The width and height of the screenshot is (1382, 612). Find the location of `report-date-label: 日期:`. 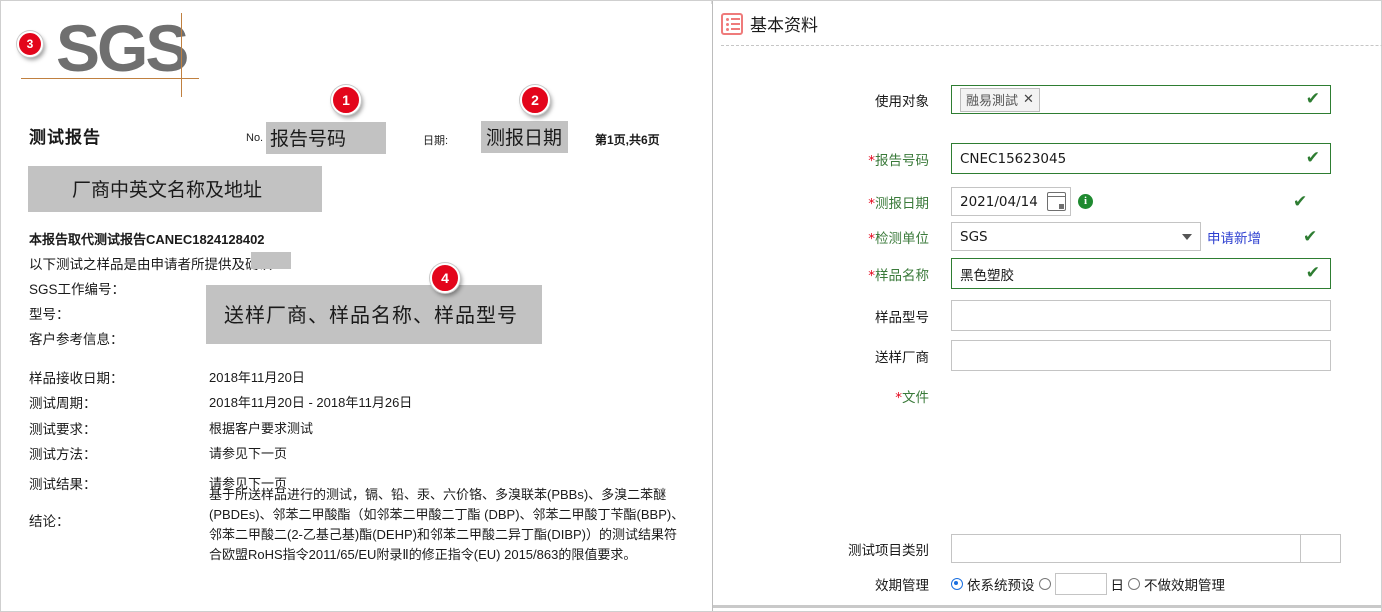

report-date-label: 日期: is located at coordinates (436, 141).